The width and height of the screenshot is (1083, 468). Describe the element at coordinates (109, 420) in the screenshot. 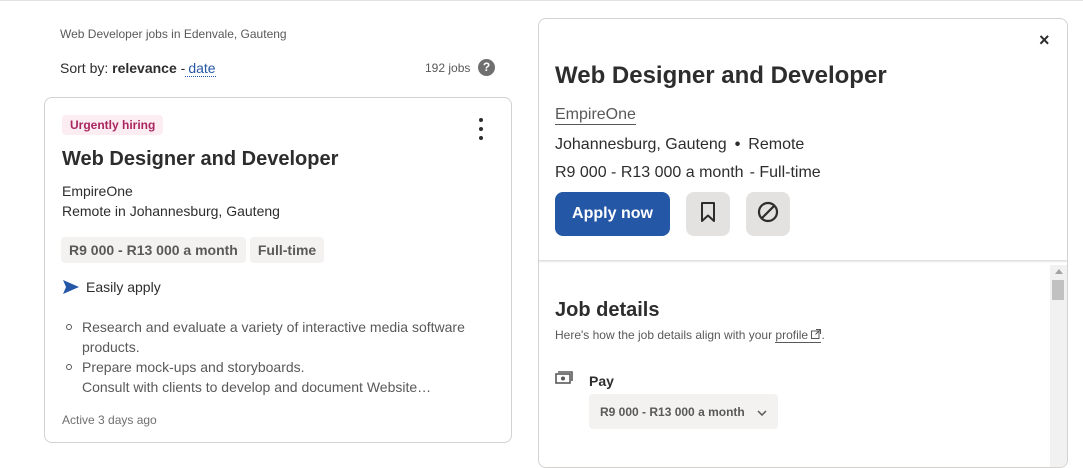

I see `job-card-posted-date: Active 3 days ago` at that location.